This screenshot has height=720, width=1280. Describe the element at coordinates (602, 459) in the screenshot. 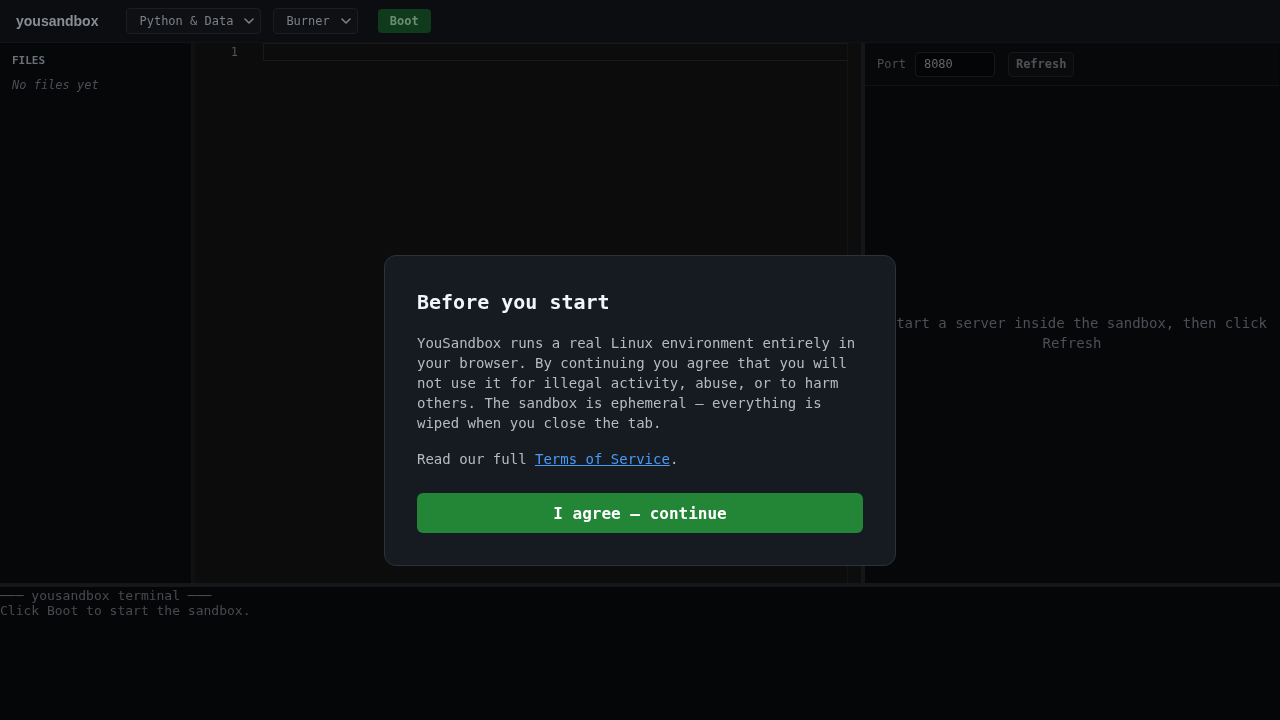

I see `terms-link: Terms of Service` at that location.